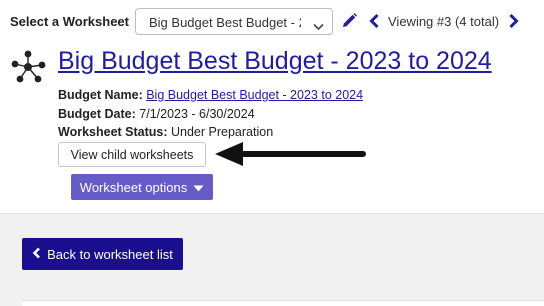 The height and width of the screenshot is (306, 544). Describe the element at coordinates (97, 114) in the screenshot. I see `budget-date-label: Budget Date:` at that location.